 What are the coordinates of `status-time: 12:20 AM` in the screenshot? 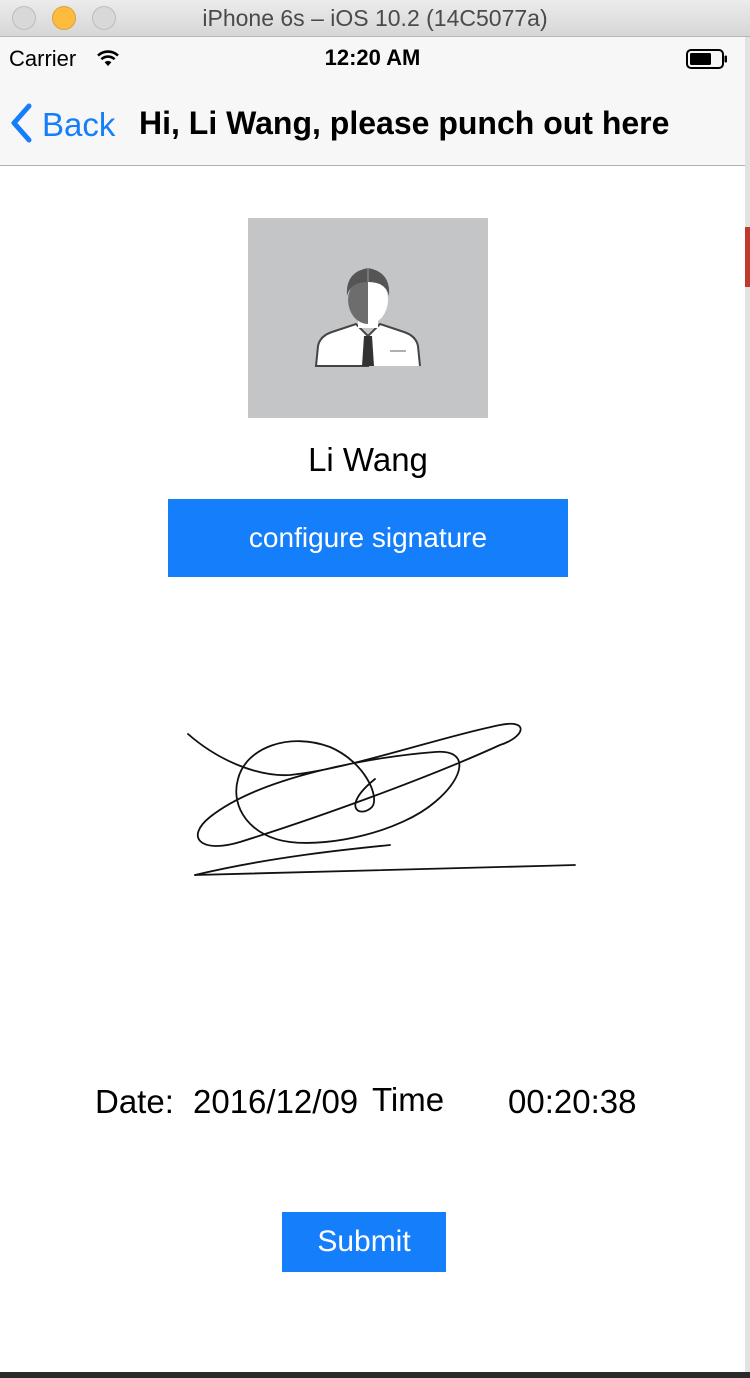 It's located at (372, 57).